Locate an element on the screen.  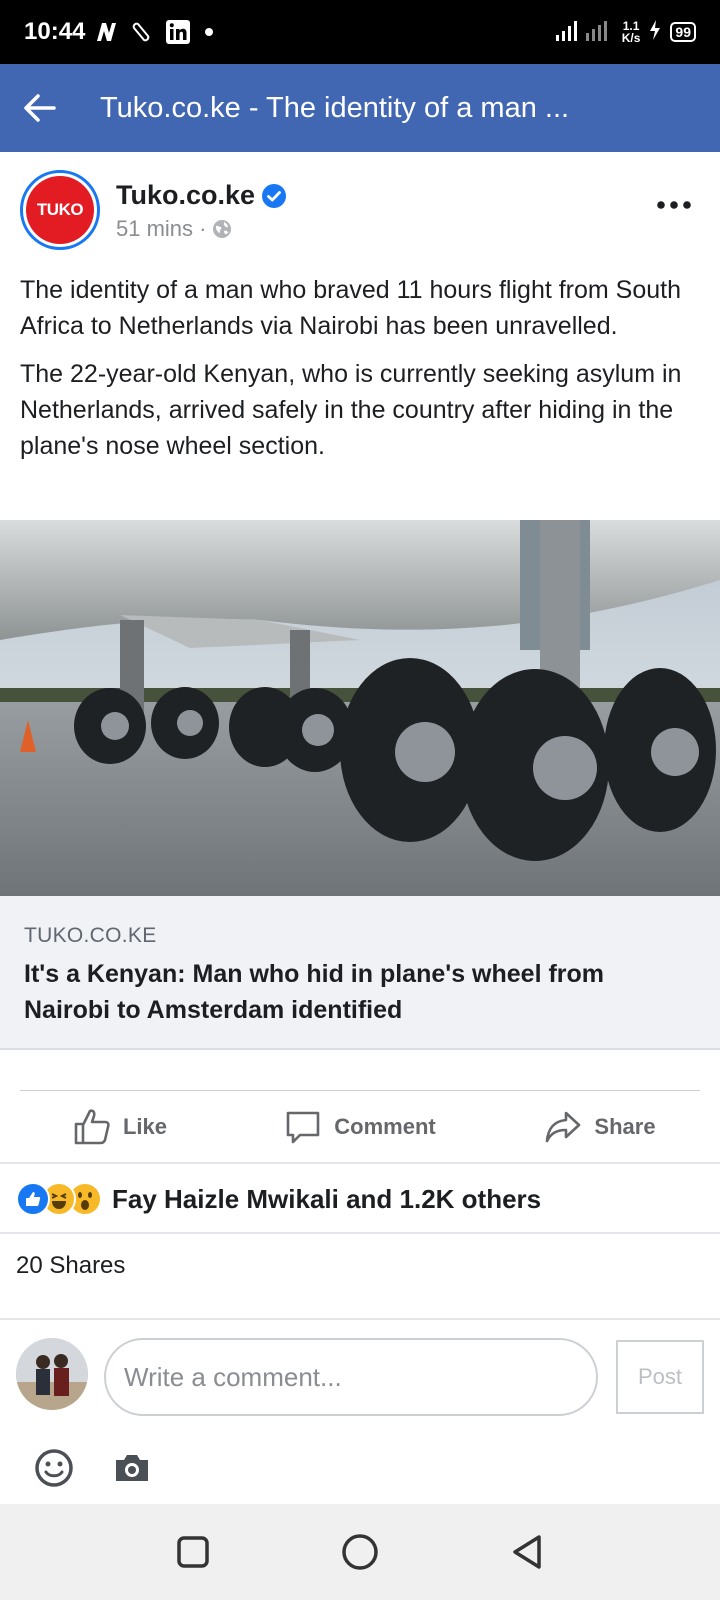
more-options-button is located at coordinates (674, 205).